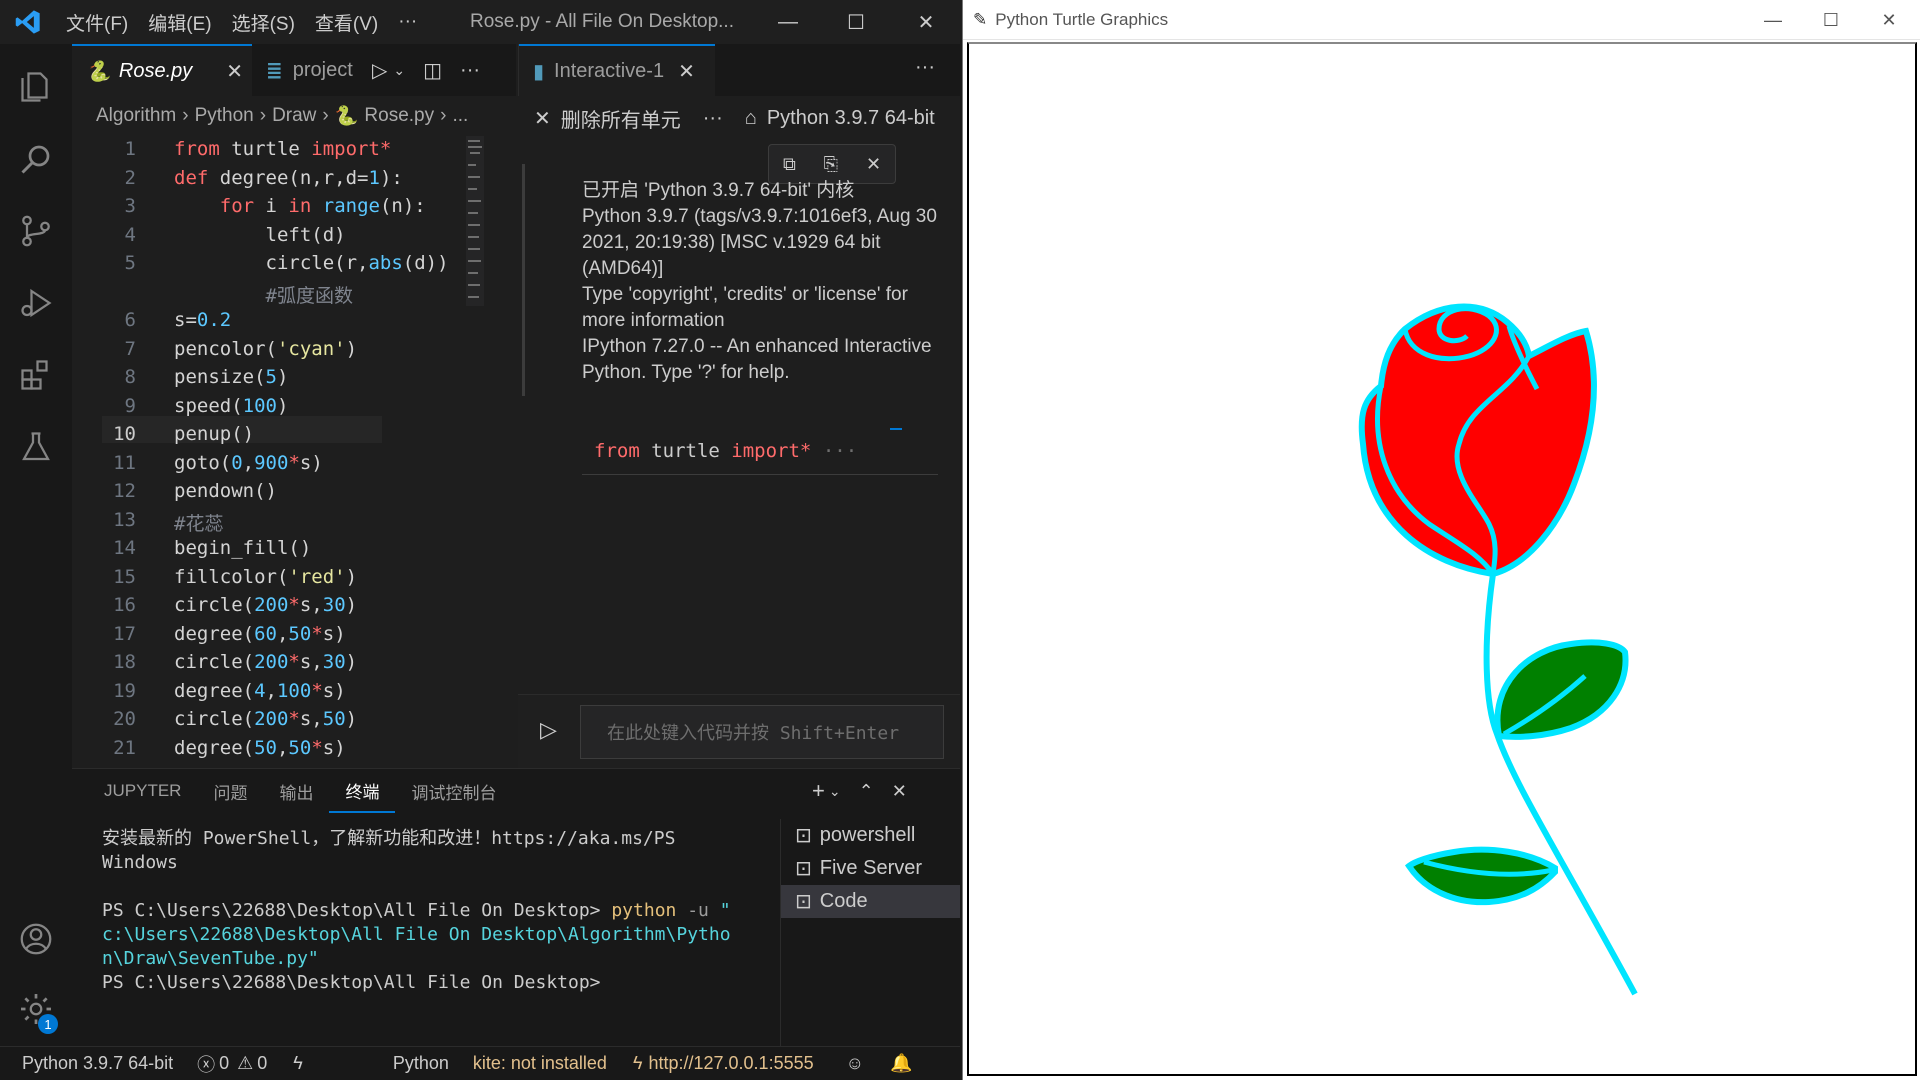 The width and height of the screenshot is (1920, 1080). Describe the element at coordinates (311, 263) in the screenshot. I see `code-line: circle(r,abs(d))` at that location.